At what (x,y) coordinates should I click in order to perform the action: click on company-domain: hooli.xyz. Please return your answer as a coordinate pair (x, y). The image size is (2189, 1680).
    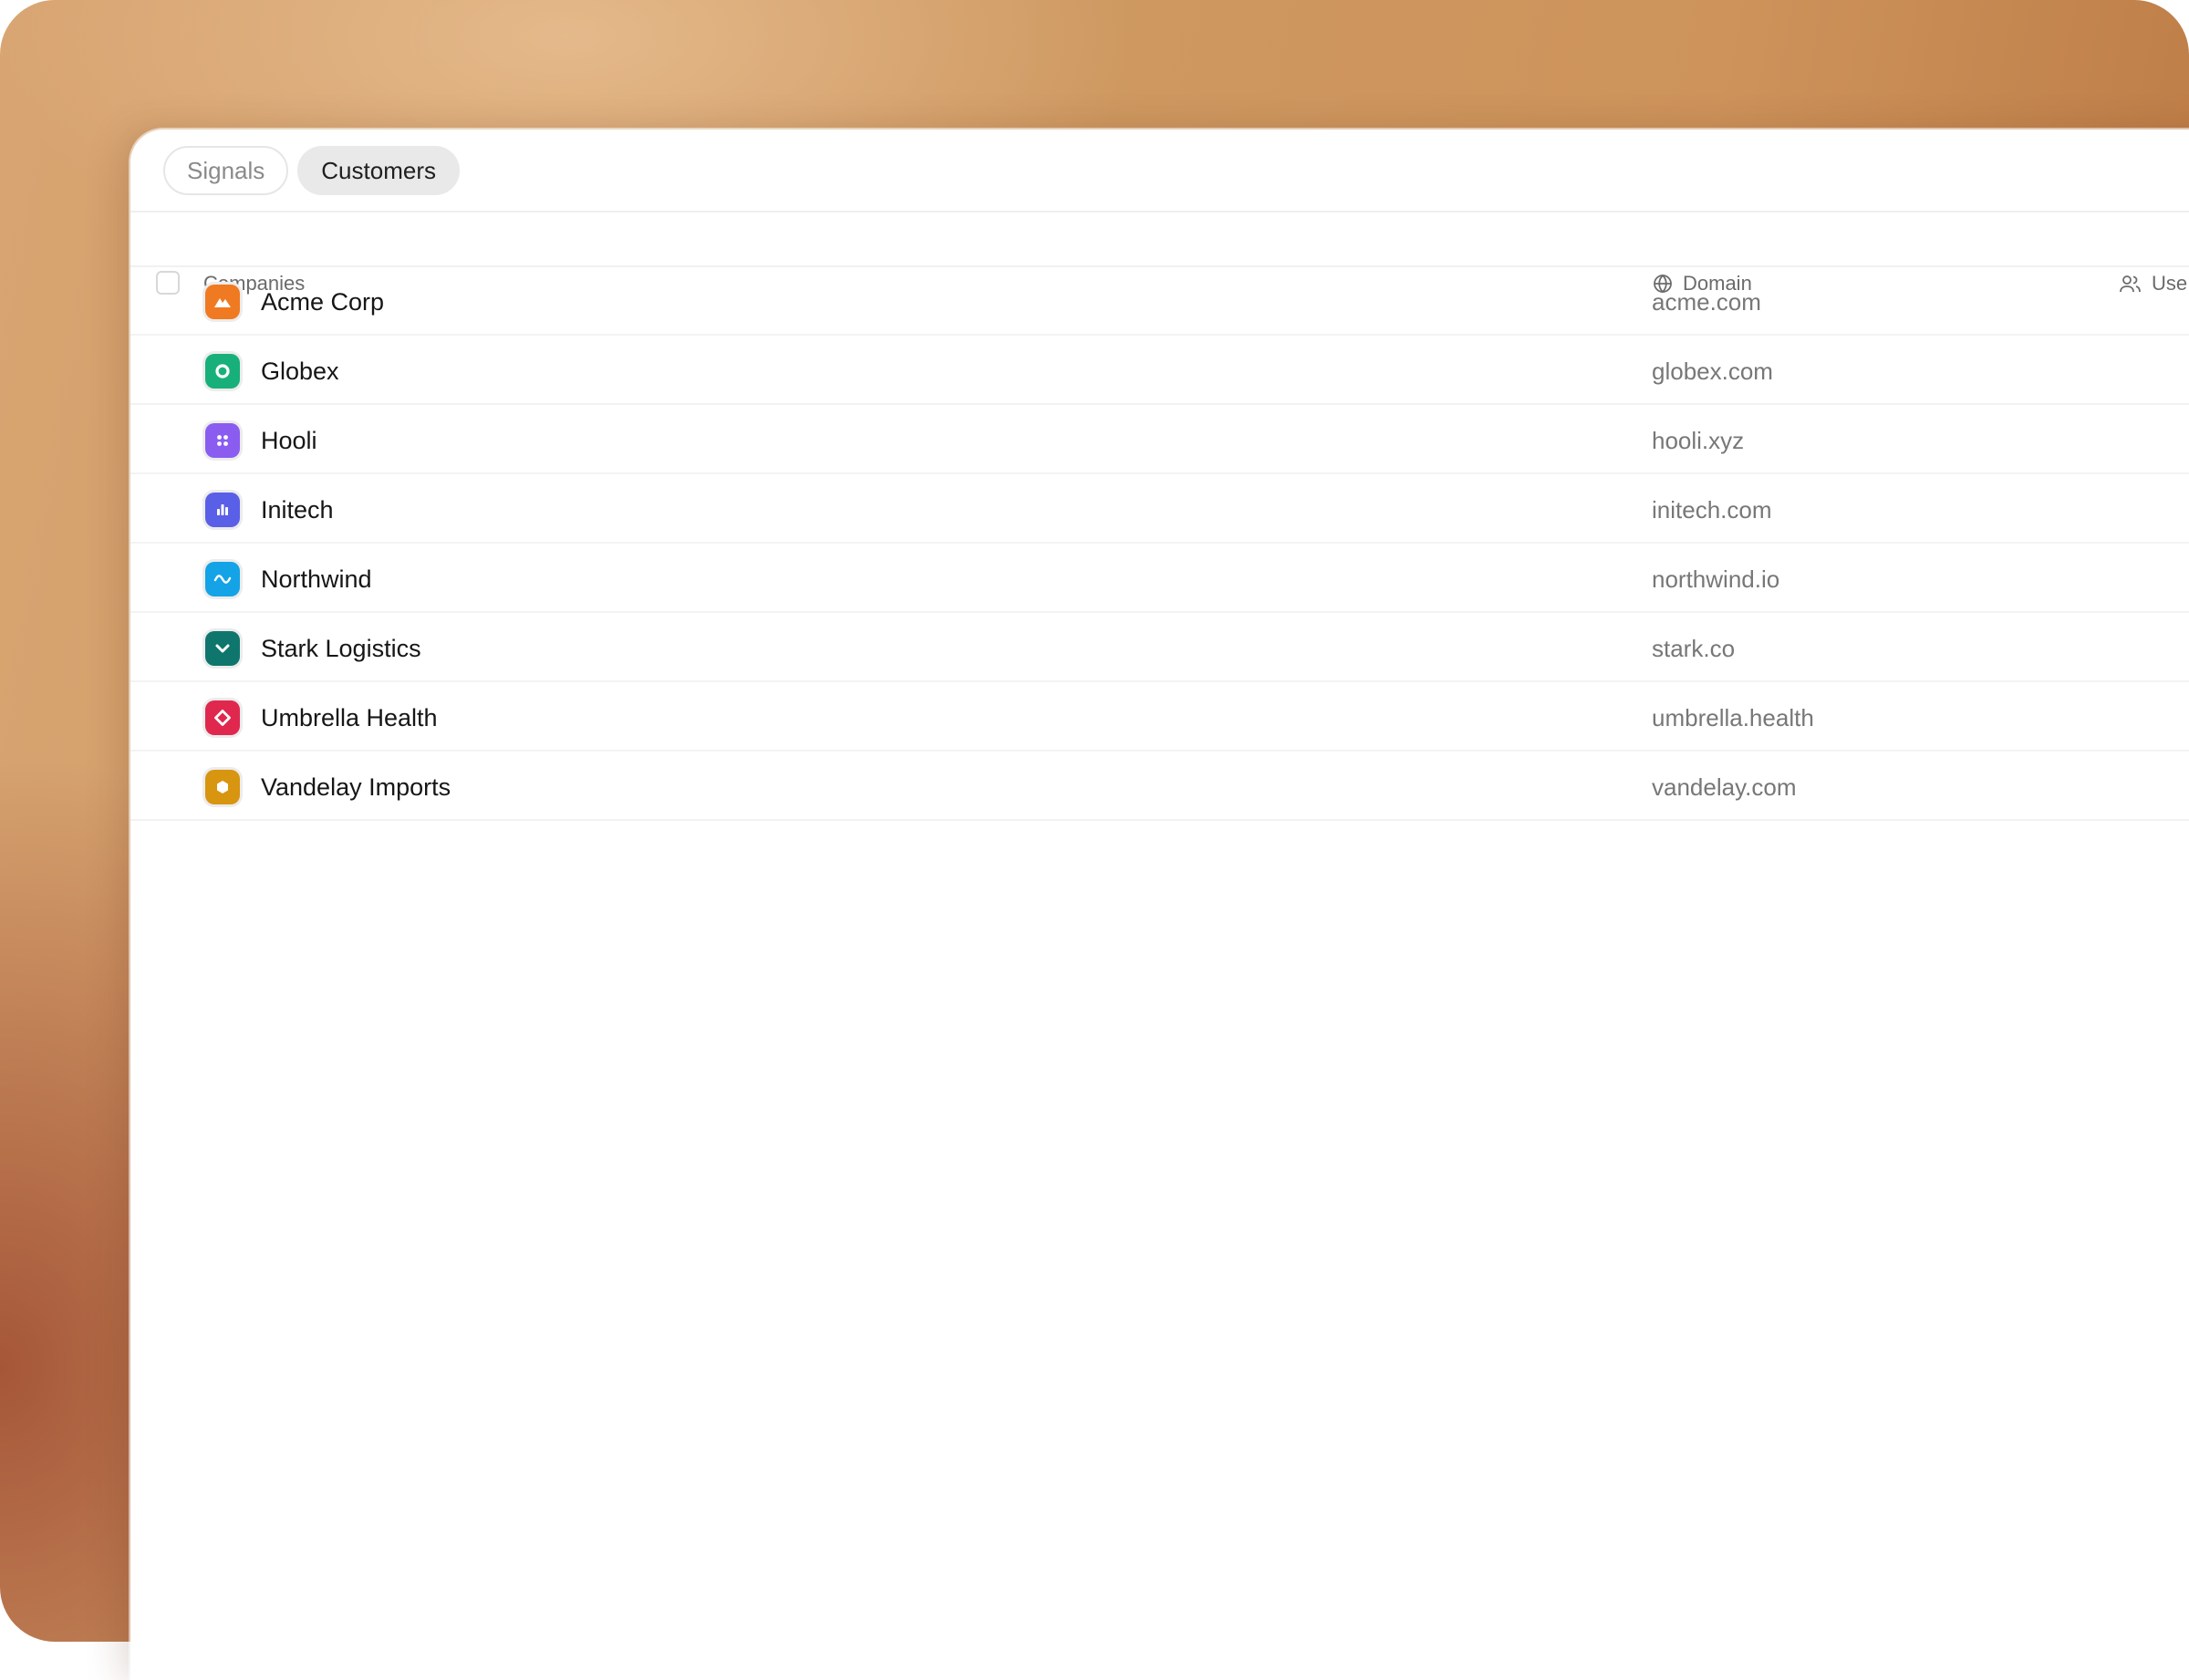
    Looking at the image, I should click on (1699, 441).